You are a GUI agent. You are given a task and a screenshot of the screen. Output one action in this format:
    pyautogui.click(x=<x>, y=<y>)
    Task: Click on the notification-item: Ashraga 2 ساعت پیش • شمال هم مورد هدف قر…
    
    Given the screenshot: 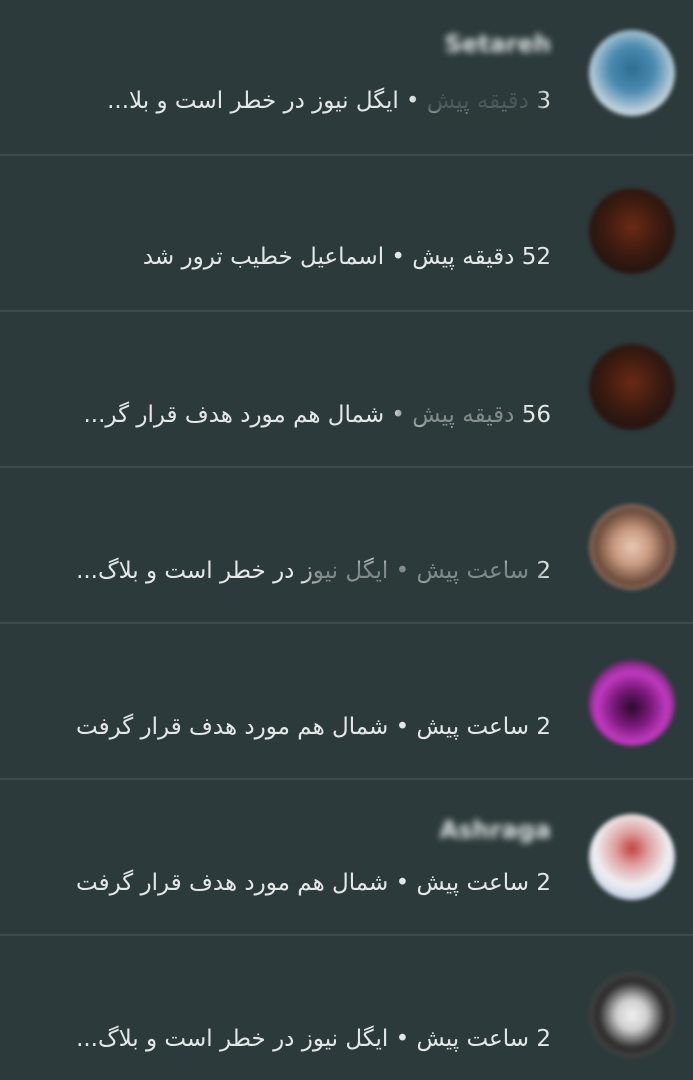 What is the action you would take?
    pyautogui.click(x=346, y=858)
    